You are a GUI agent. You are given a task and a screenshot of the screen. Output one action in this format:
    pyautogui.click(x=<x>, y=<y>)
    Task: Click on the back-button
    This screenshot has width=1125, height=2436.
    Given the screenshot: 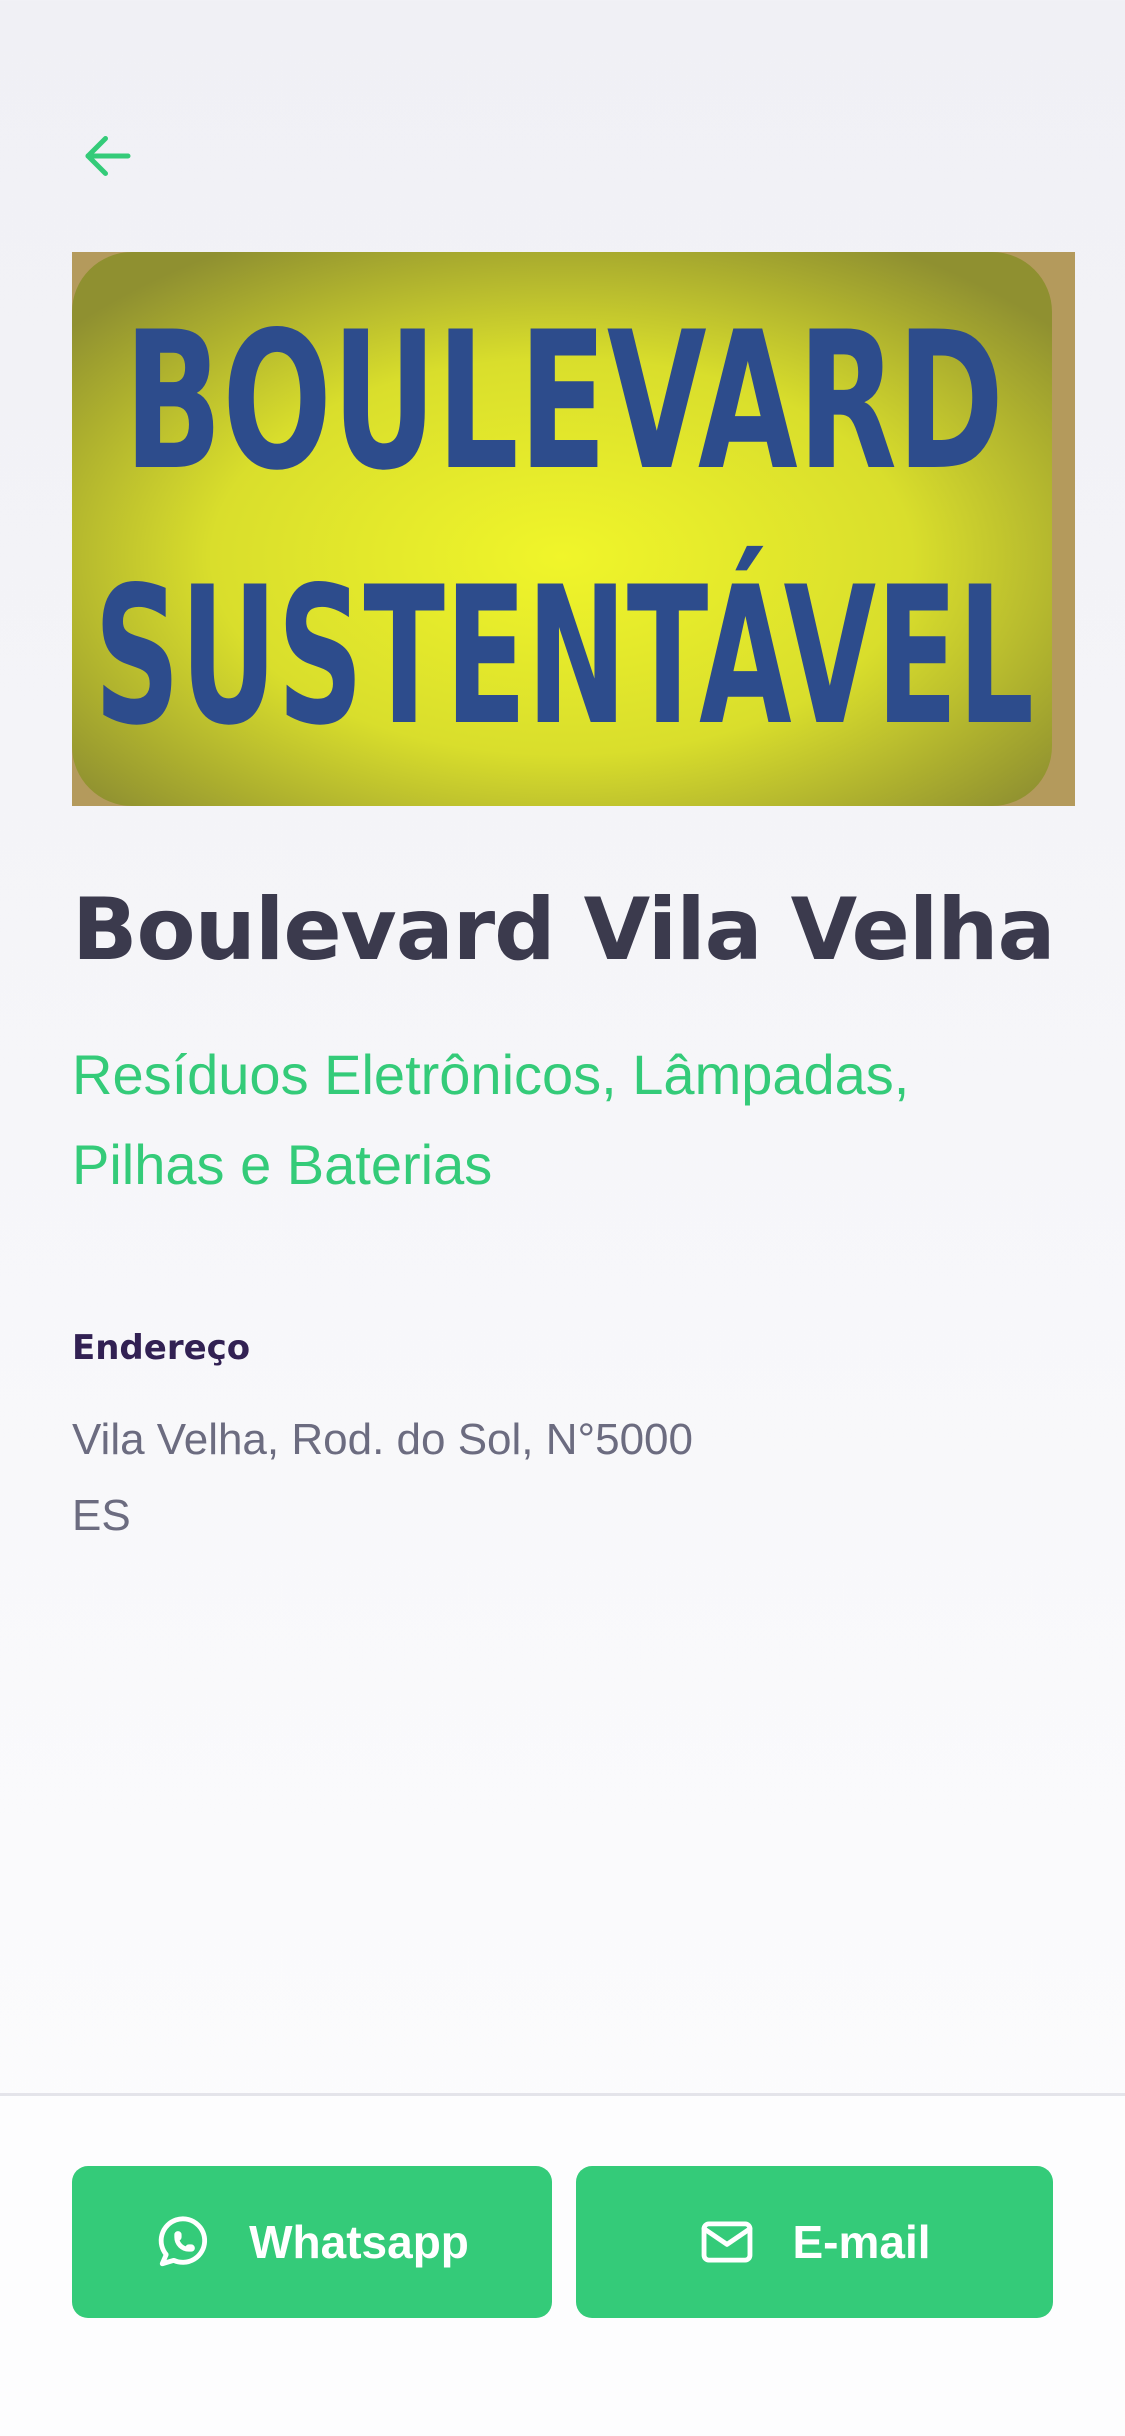 What is the action you would take?
    pyautogui.click(x=108, y=156)
    